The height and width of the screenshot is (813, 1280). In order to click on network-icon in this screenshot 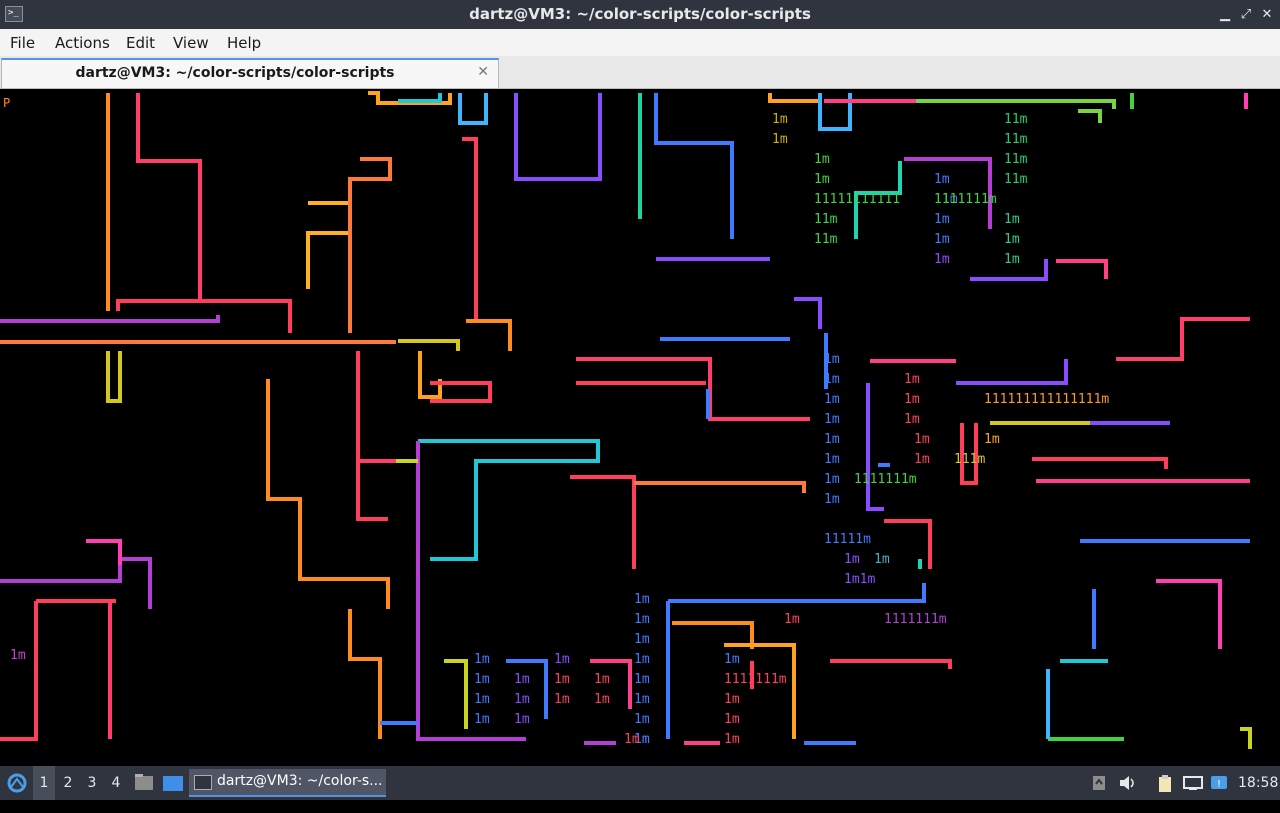, I will do `click(1193, 783)`.